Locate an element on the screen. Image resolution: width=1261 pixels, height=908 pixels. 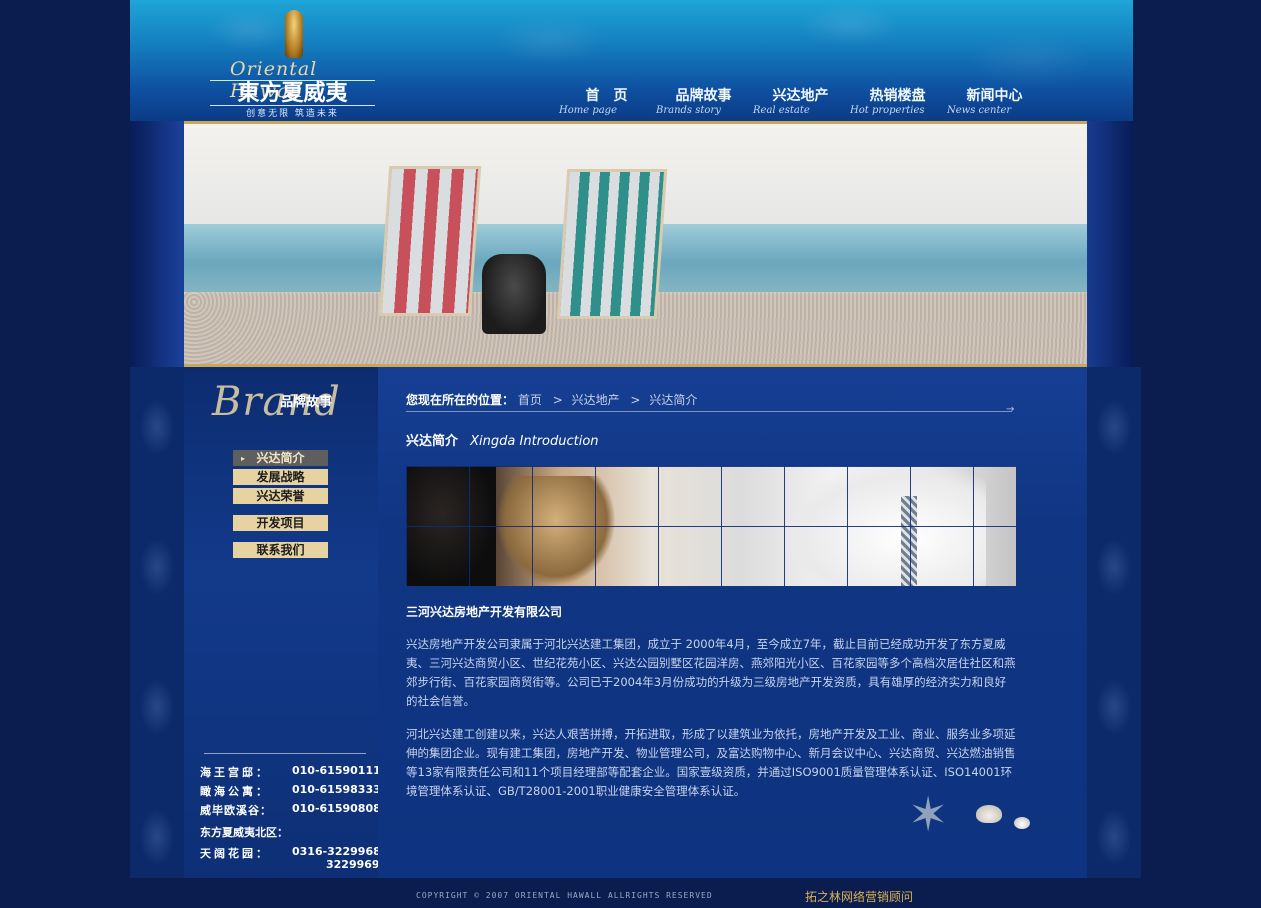
business-meeting-photo is located at coordinates (711, 526).